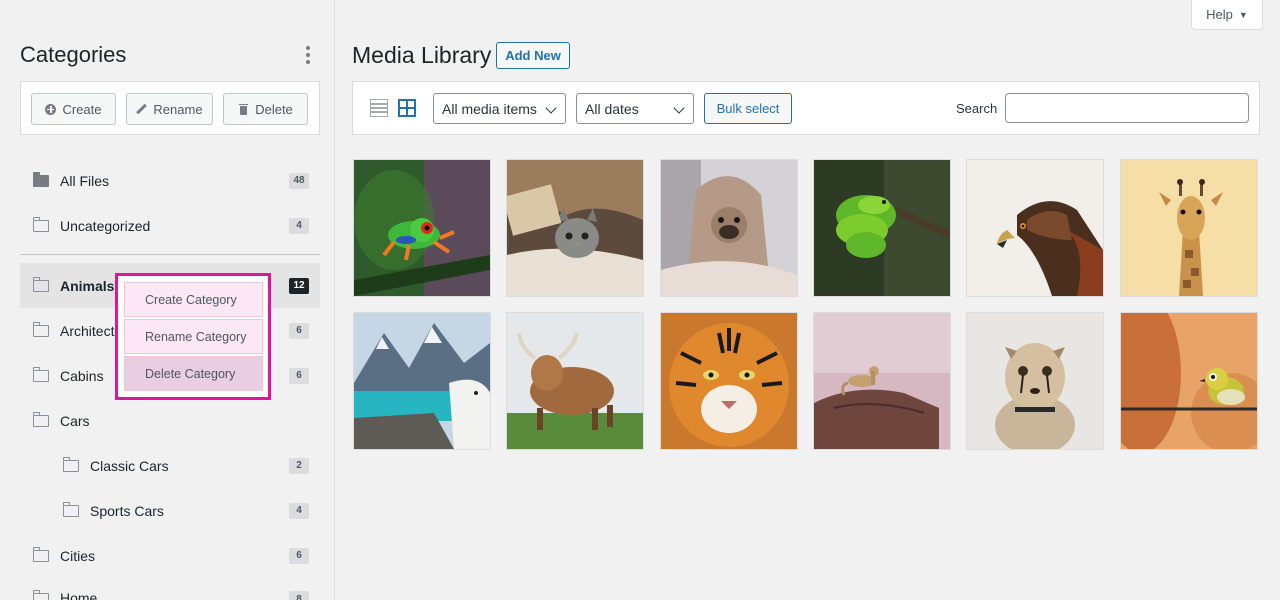  Describe the element at coordinates (299, 180) in the screenshot. I see `category-count-badge: 48` at that location.